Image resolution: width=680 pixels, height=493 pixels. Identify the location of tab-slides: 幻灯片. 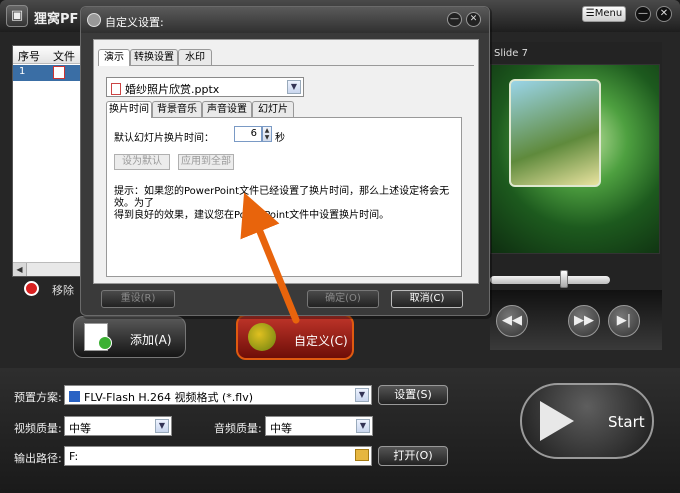
(273, 109).